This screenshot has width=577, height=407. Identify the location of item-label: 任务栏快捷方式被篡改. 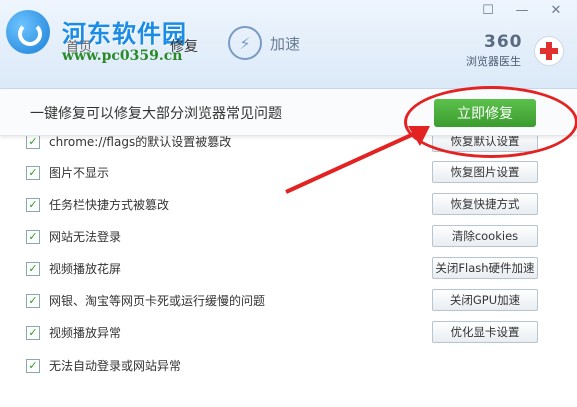
(109, 205).